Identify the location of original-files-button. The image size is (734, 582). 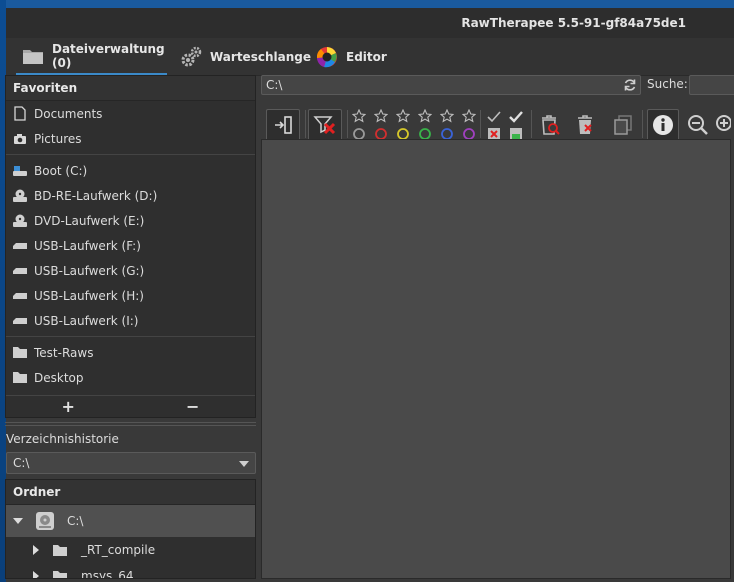
(622, 125).